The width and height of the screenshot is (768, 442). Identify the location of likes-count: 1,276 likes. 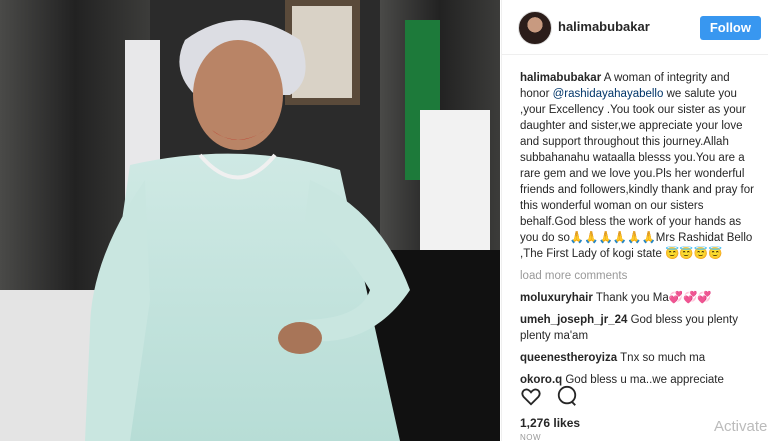
(550, 423).